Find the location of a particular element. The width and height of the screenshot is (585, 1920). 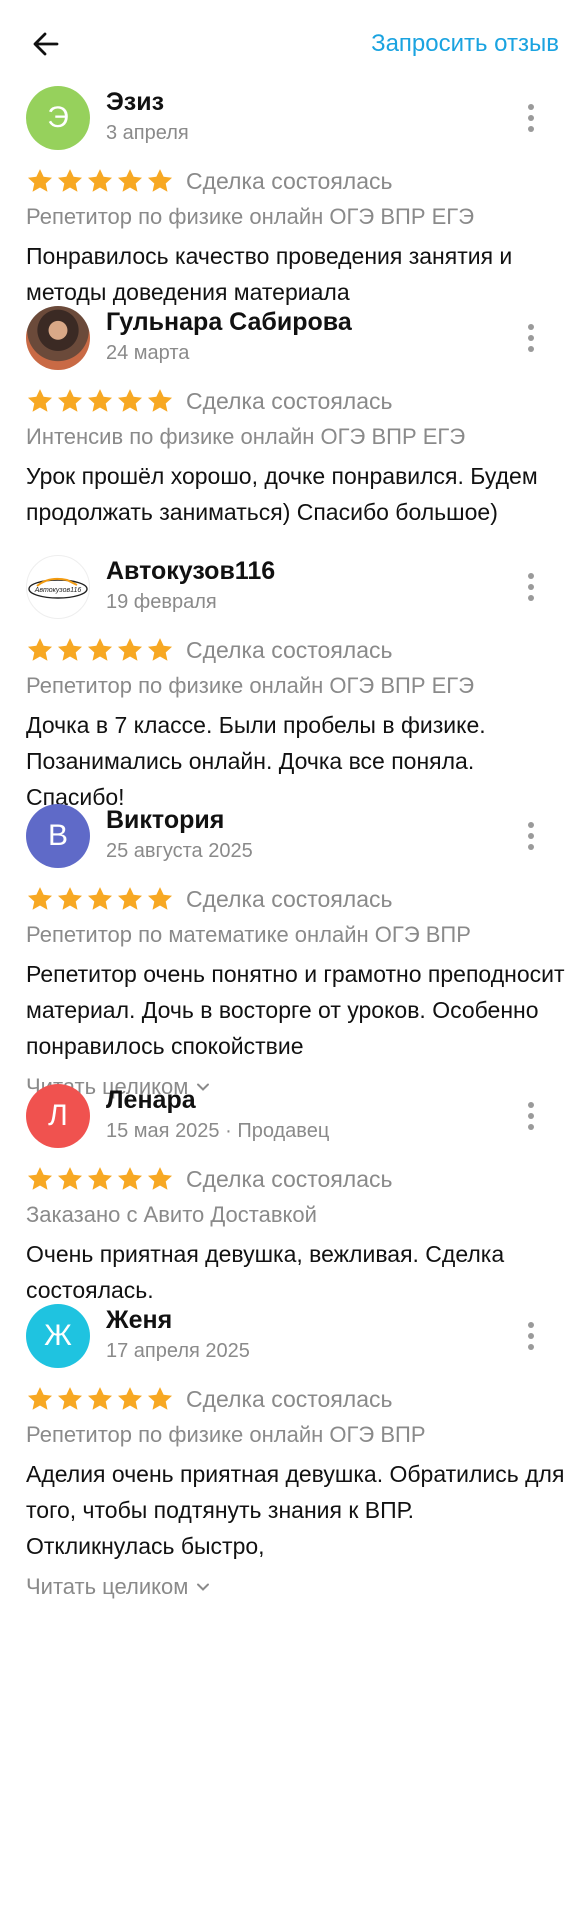

review-date: 3 апреля is located at coordinates (147, 133).